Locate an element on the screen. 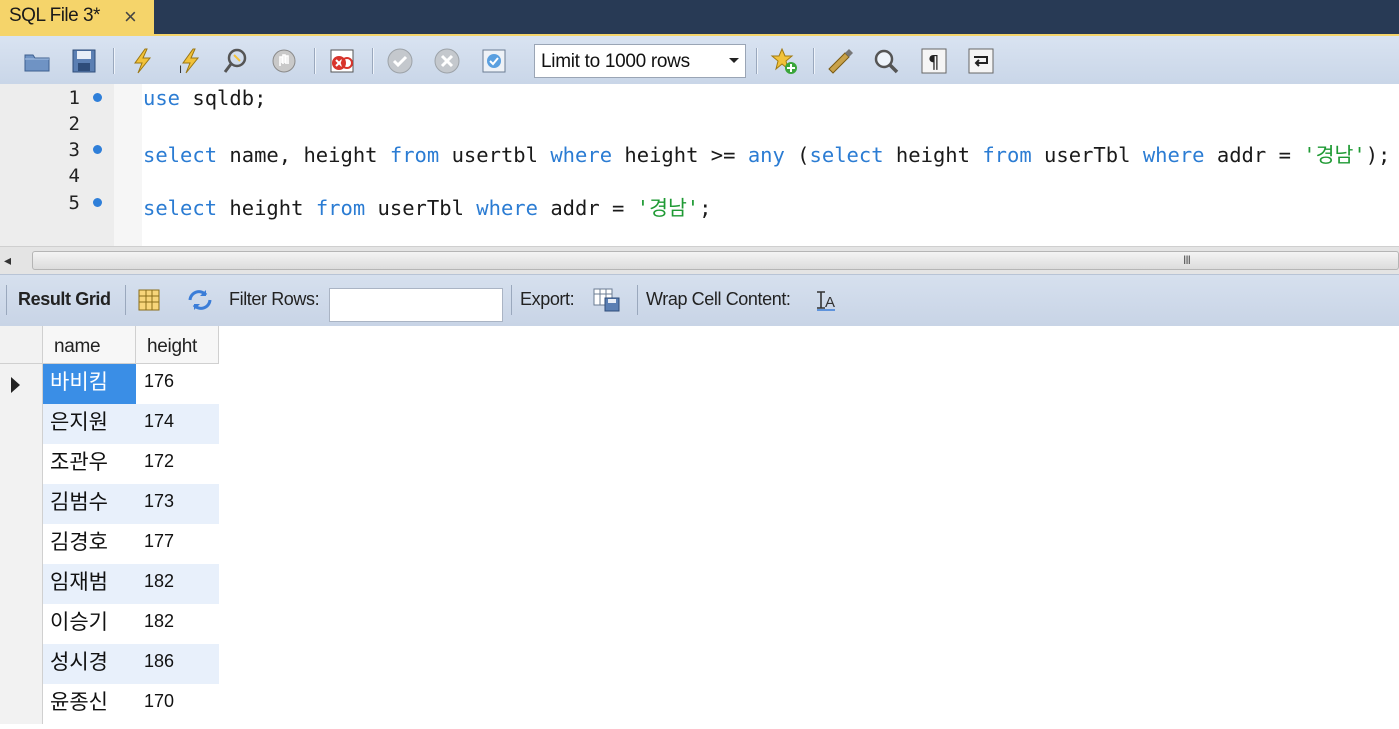 The width and height of the screenshot is (1399, 729). open-folder-icon is located at coordinates (37, 61).